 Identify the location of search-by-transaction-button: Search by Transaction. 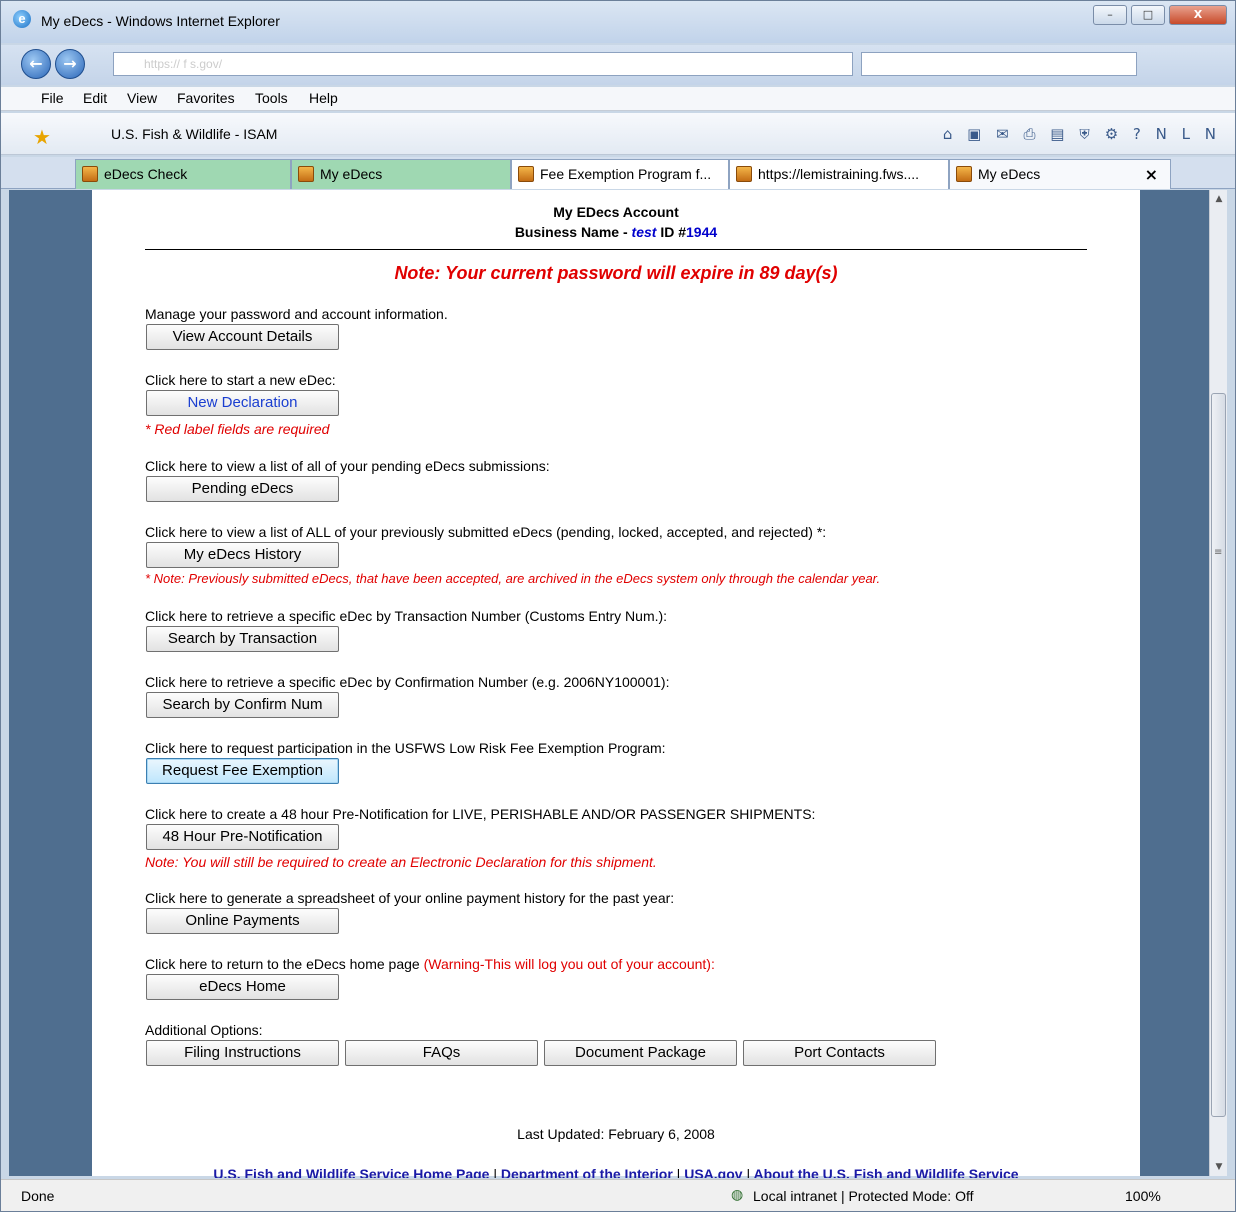
(242, 639).